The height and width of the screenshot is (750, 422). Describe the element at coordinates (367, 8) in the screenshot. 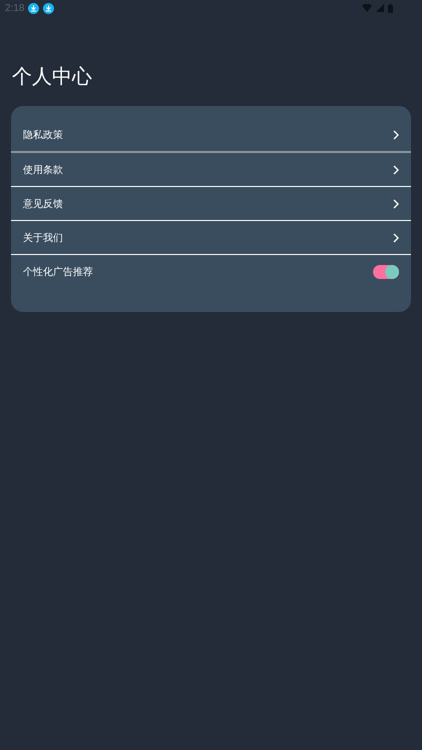

I see `wifi-icon` at that location.